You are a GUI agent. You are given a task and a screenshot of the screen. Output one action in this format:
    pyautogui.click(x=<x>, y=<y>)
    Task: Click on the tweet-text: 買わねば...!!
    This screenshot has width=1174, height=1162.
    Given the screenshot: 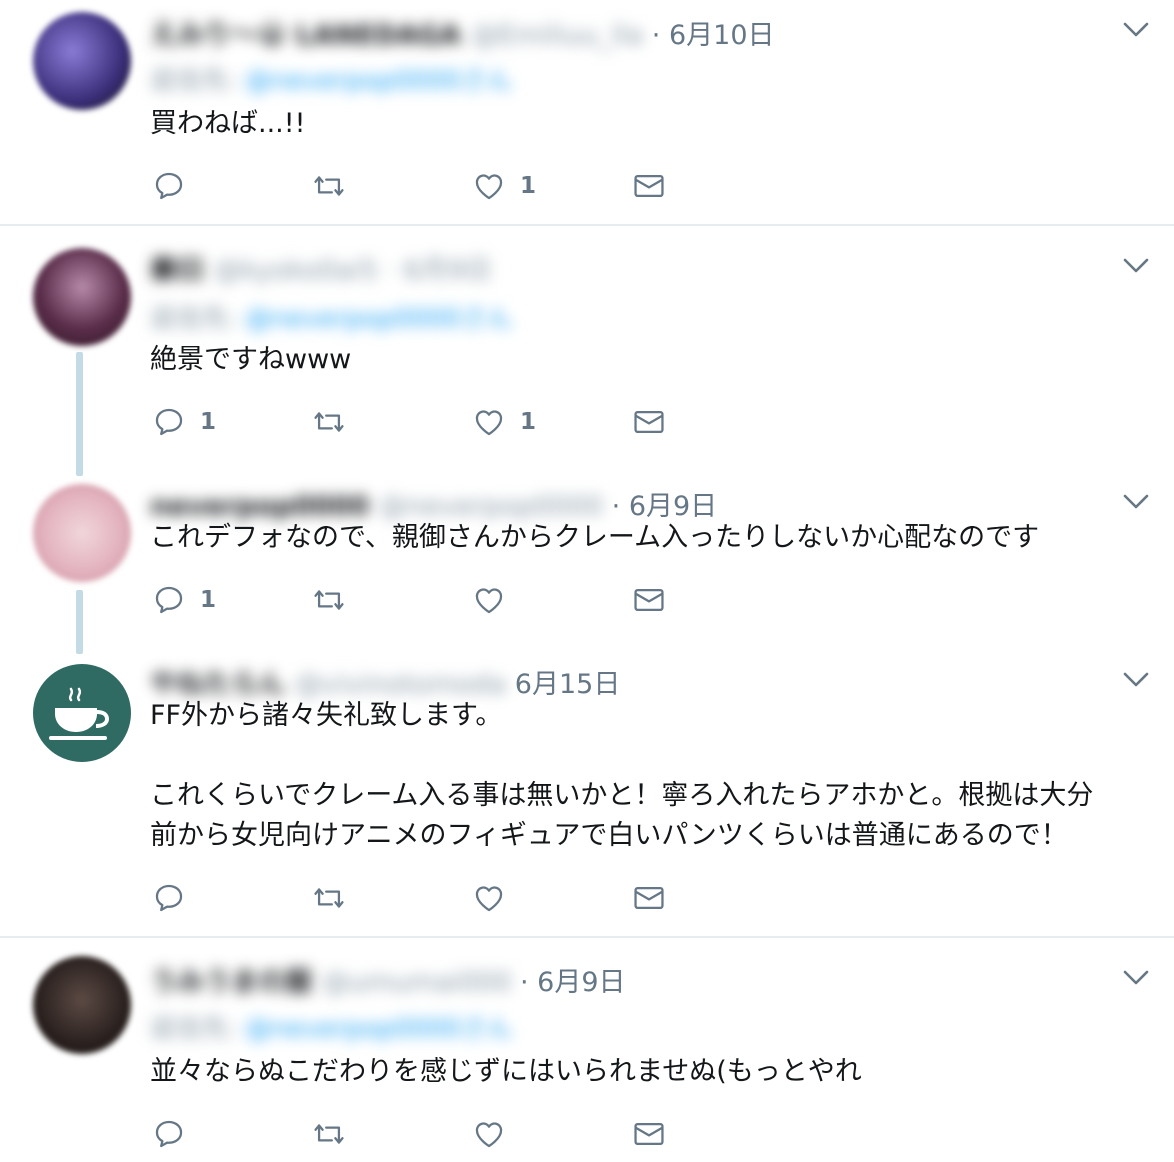 What is the action you would take?
    pyautogui.click(x=228, y=123)
    